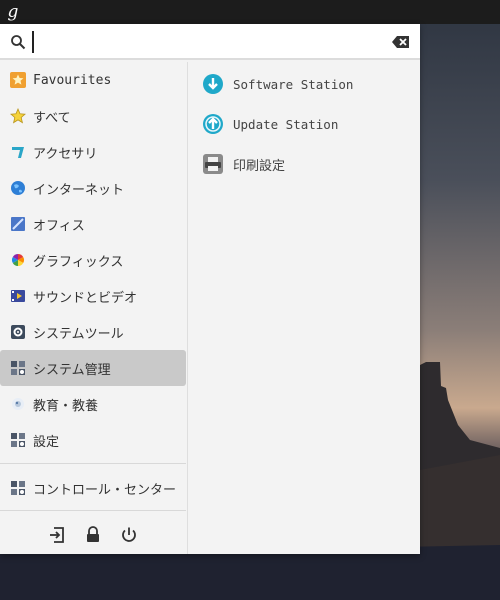  What do you see at coordinates (18, 42) in the screenshot?
I see `search-icon` at bounding box center [18, 42].